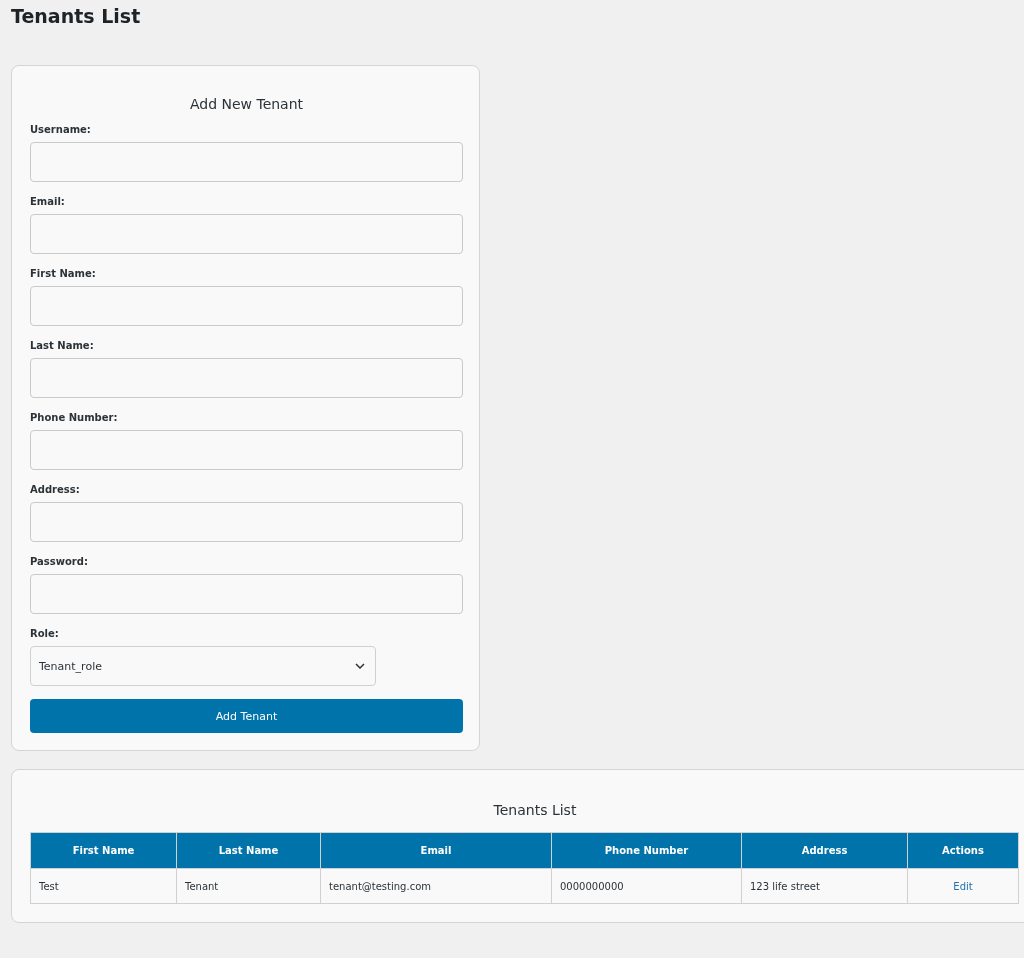 The image size is (1024, 958). I want to click on chevron-down-icon, so click(360, 666).